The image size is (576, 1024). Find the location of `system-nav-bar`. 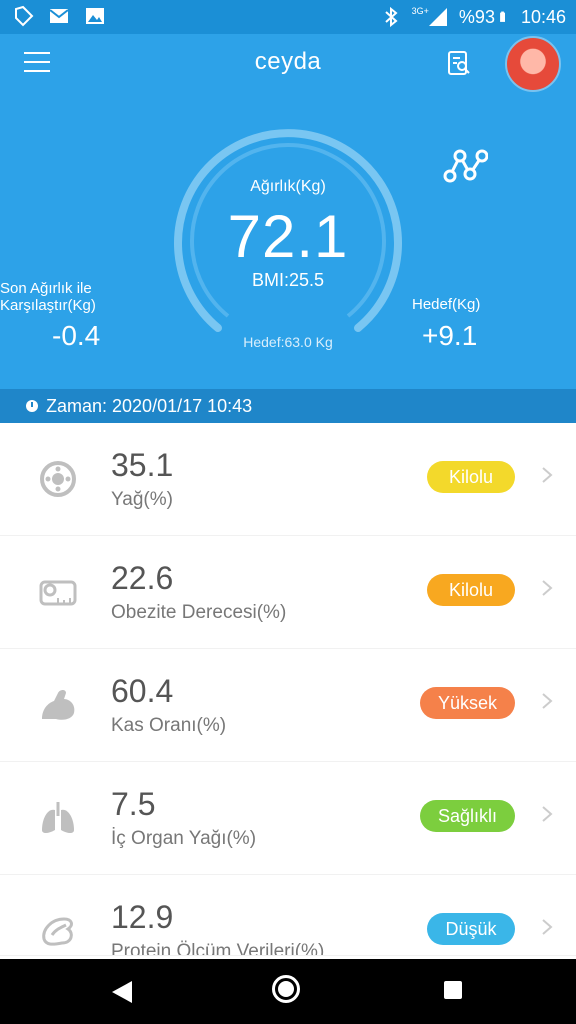

system-nav-bar is located at coordinates (288, 991).